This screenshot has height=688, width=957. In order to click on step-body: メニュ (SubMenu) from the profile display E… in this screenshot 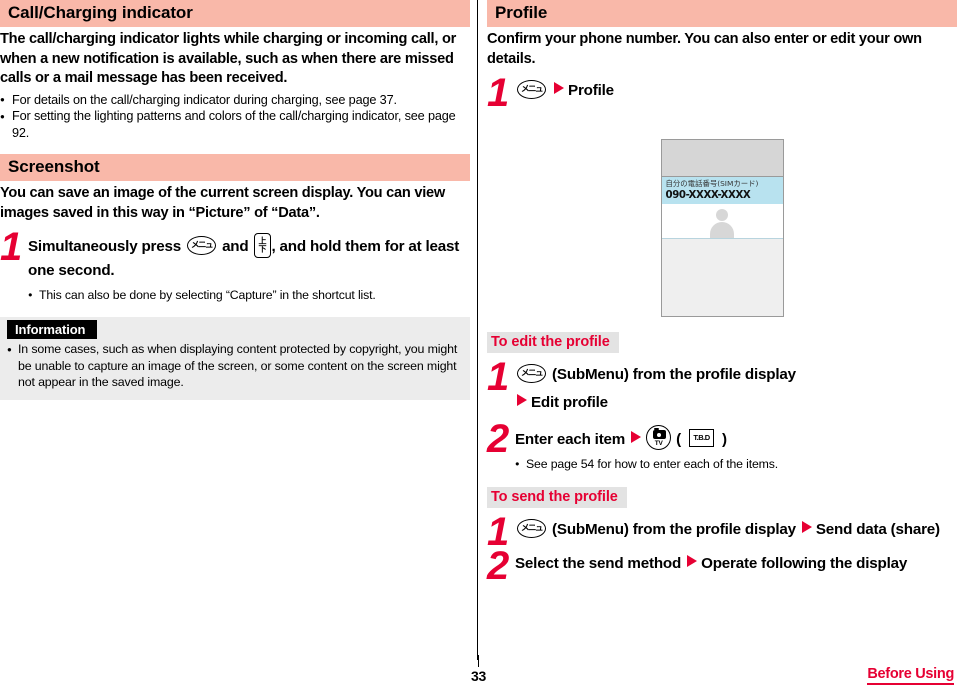, I will do `click(736, 389)`.